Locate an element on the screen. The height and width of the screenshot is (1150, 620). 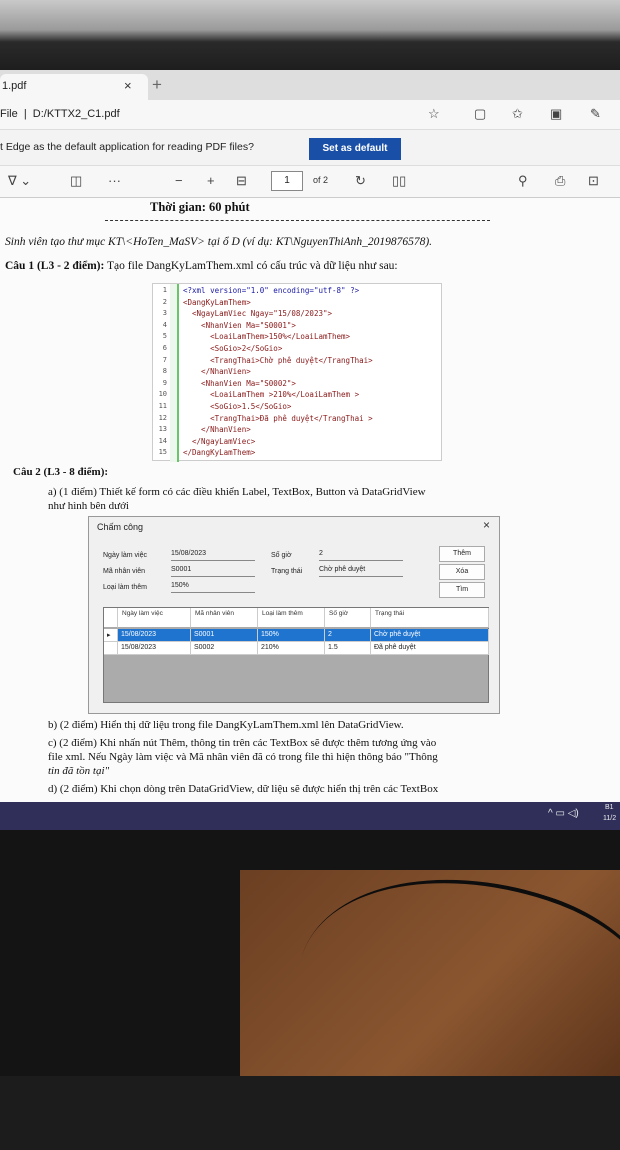
trangthai-field: Chờ phê duyệt is located at coordinates (361, 571).